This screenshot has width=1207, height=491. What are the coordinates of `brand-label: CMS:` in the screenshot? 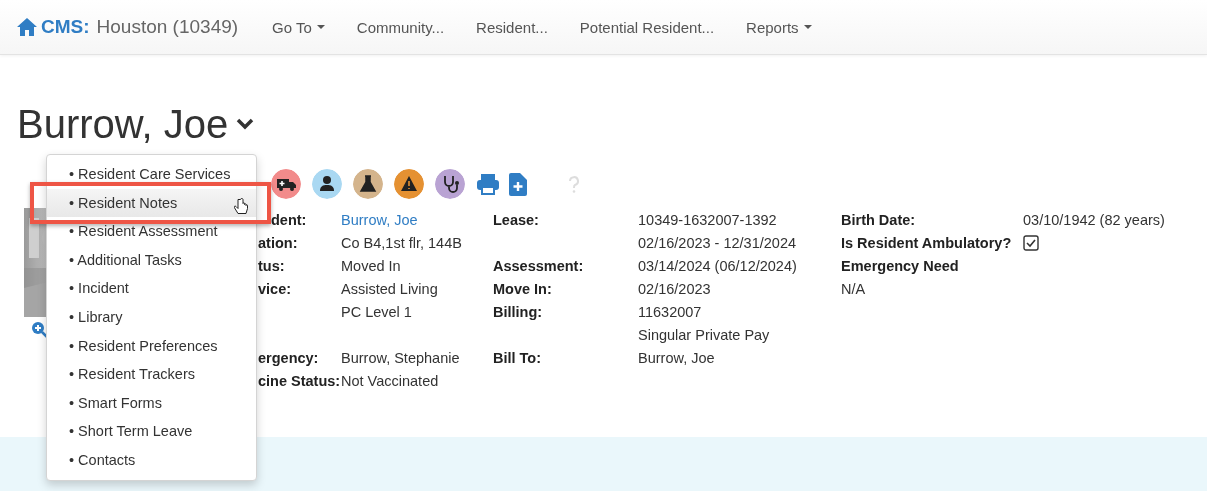 It's located at (65, 27).